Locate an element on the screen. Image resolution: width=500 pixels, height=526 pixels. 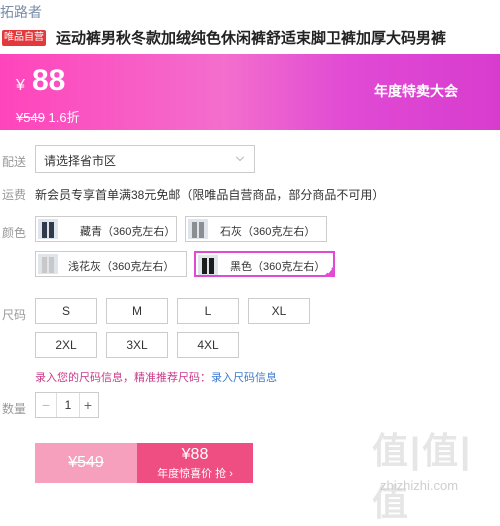
size-label: 尺码 is located at coordinates (14, 315).